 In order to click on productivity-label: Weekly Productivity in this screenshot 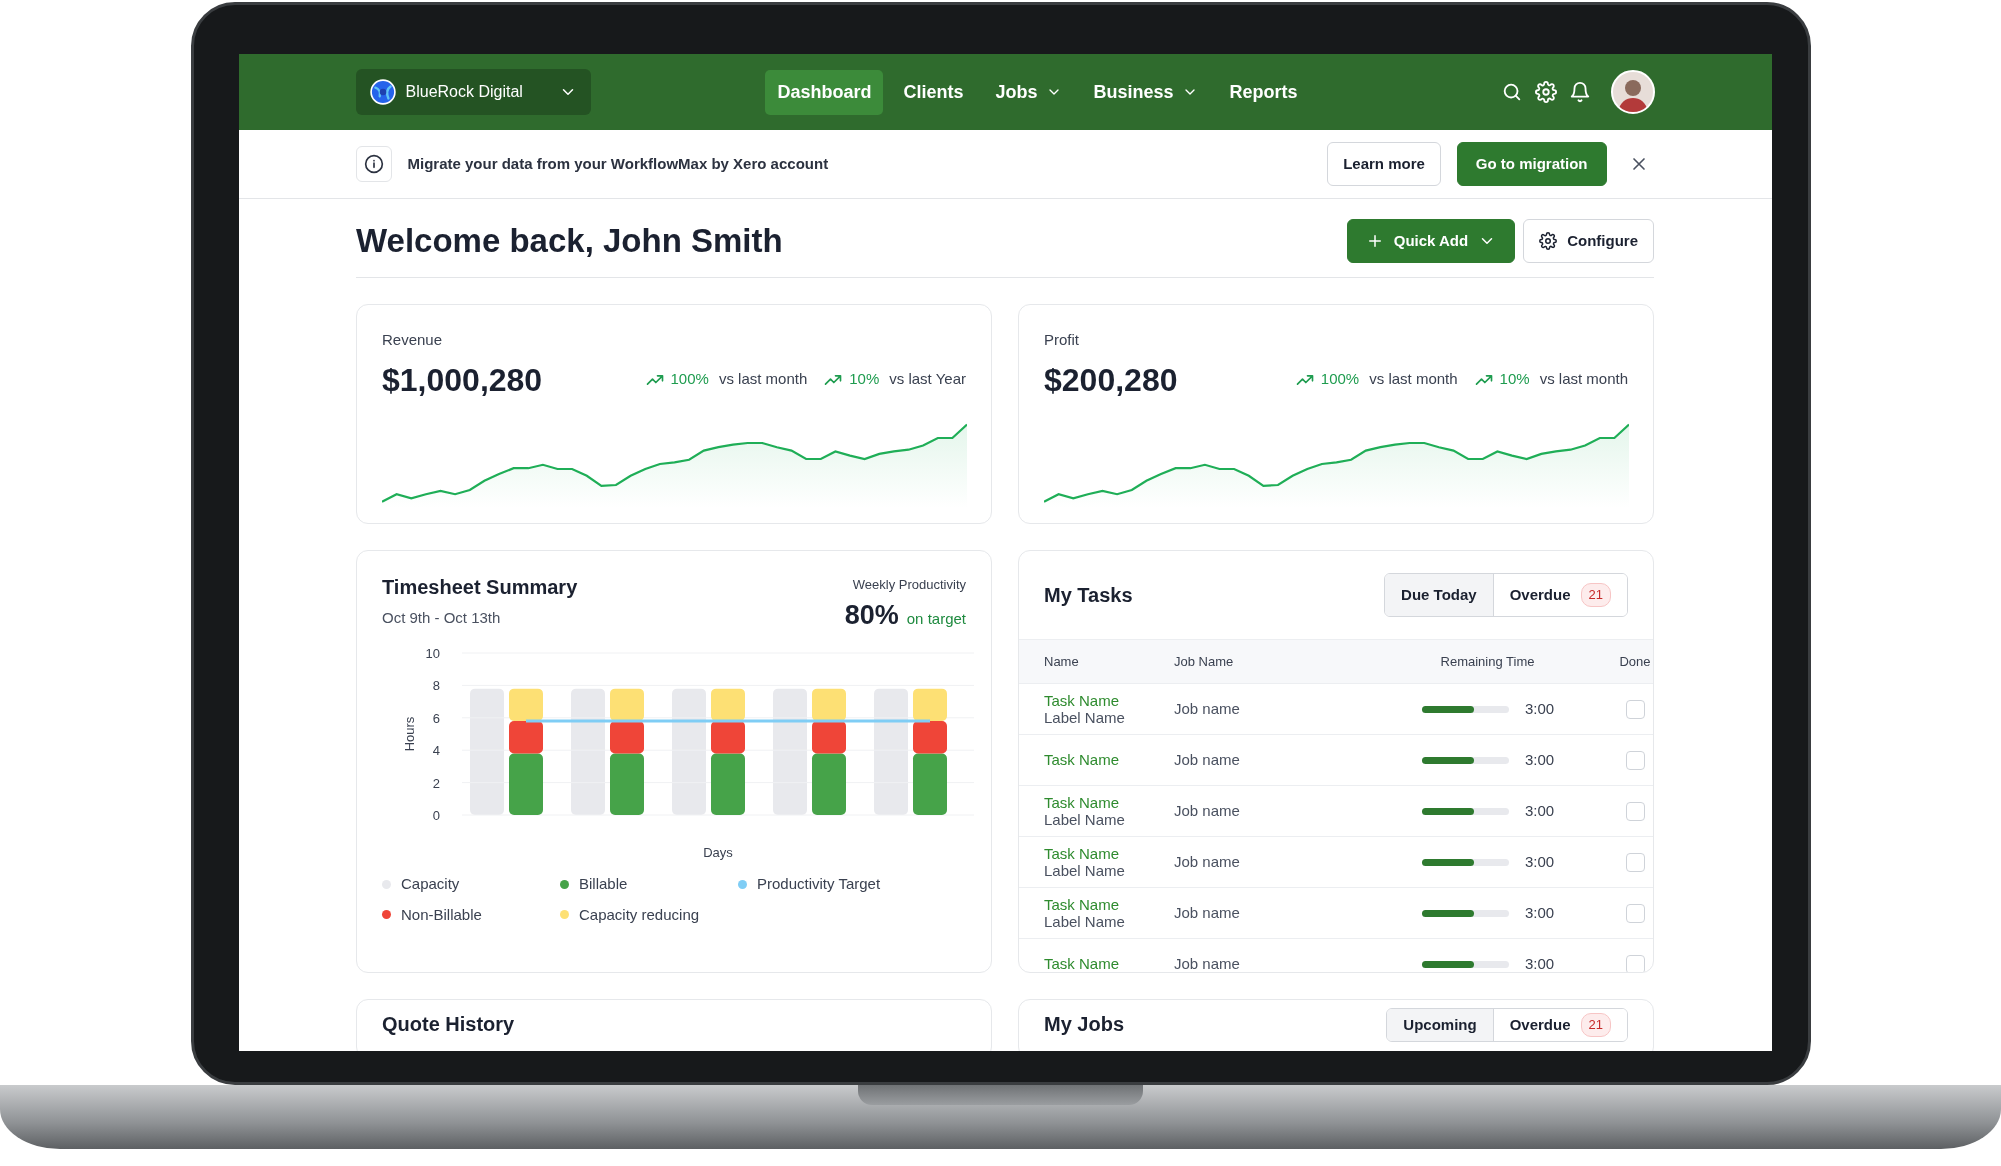, I will do `click(908, 585)`.